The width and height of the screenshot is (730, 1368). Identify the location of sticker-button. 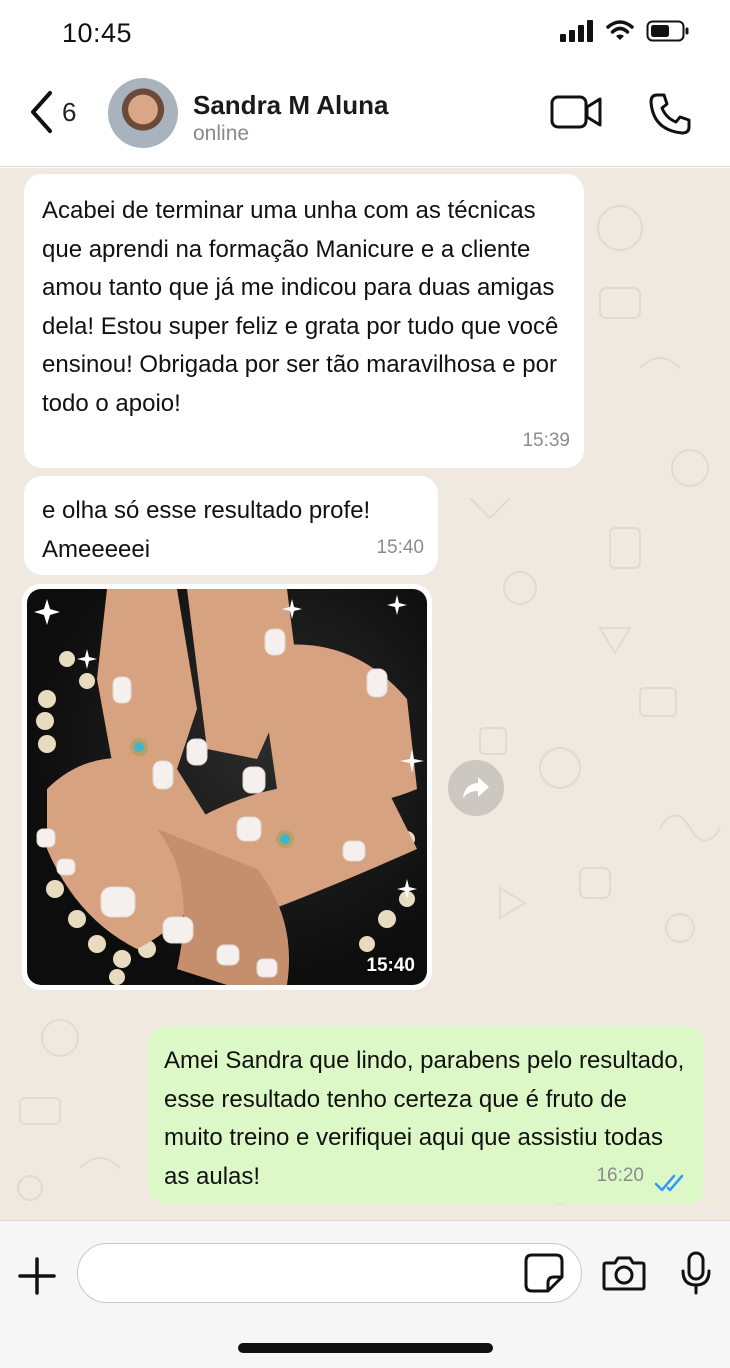
(544, 1275).